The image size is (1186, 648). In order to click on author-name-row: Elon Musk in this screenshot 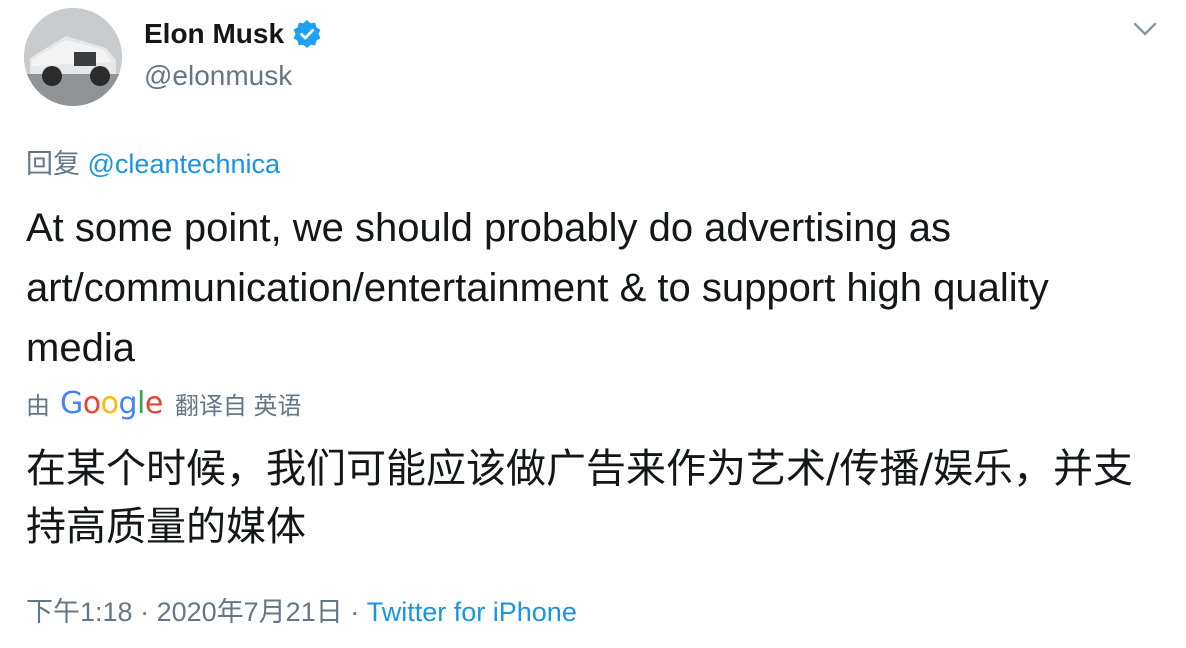, I will do `click(233, 34)`.